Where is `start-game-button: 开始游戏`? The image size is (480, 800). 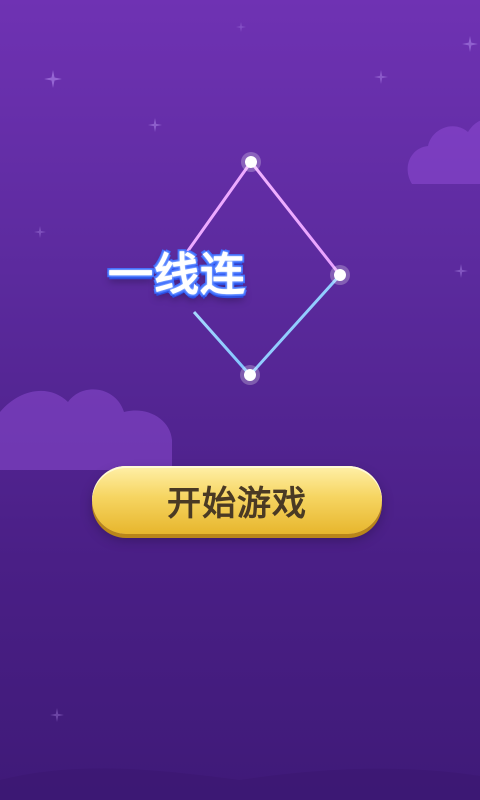 start-game-button: 开始游戏 is located at coordinates (237, 500).